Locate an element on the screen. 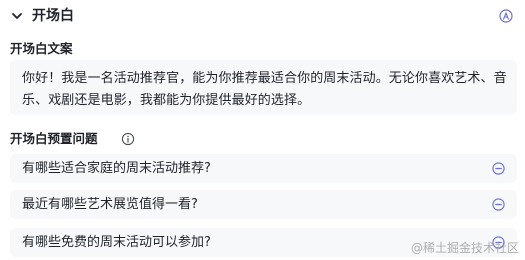 The image size is (525, 260). section-title: 开场白 is located at coordinates (53, 16).